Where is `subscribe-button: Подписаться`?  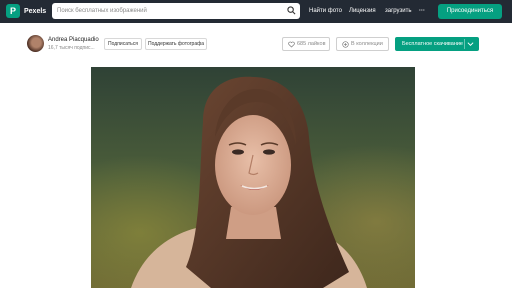 subscribe-button: Подписаться is located at coordinates (123, 44).